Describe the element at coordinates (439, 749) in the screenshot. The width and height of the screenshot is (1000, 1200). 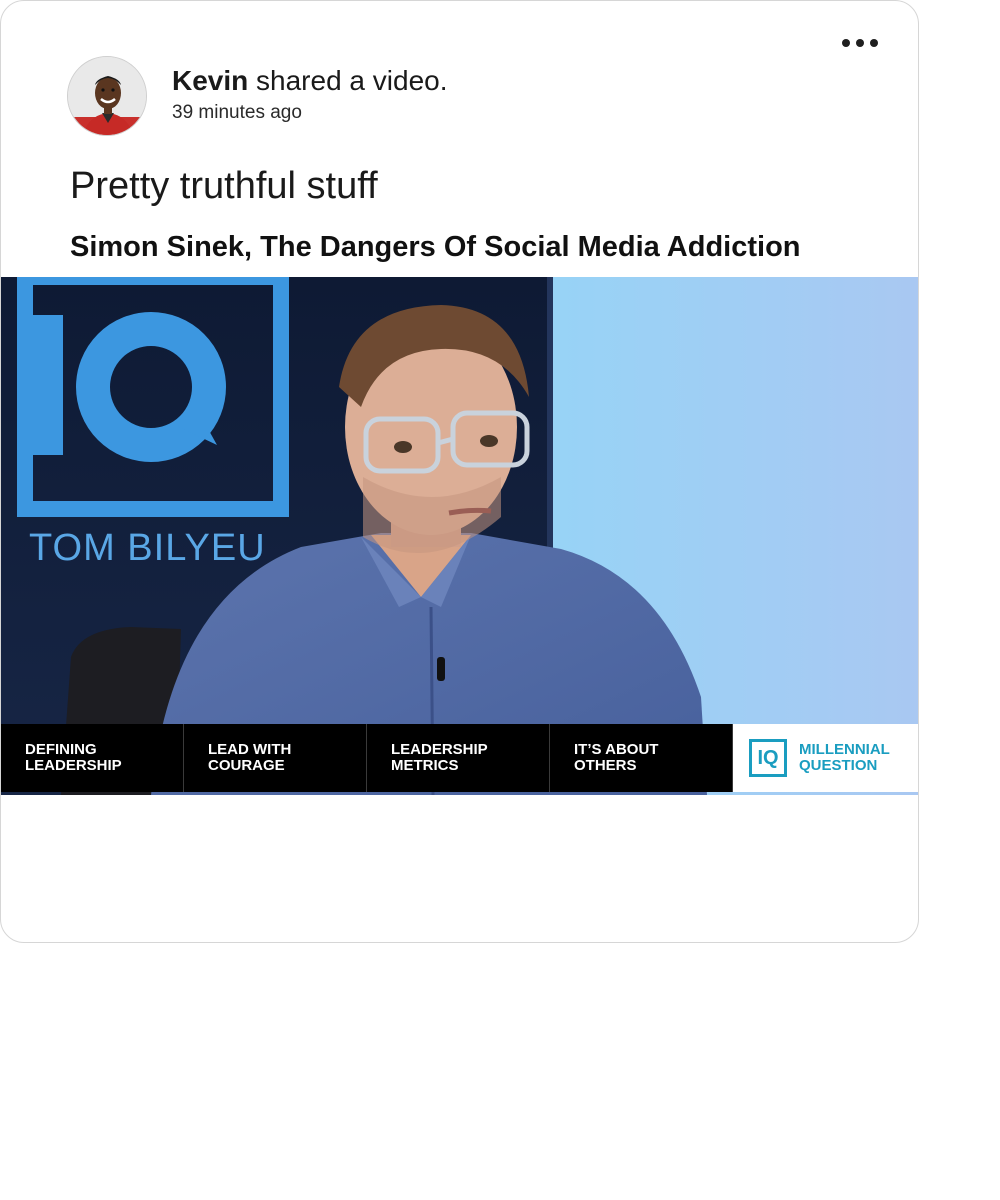
I see `chapter-label-line1: LEADERSHIP` at that location.